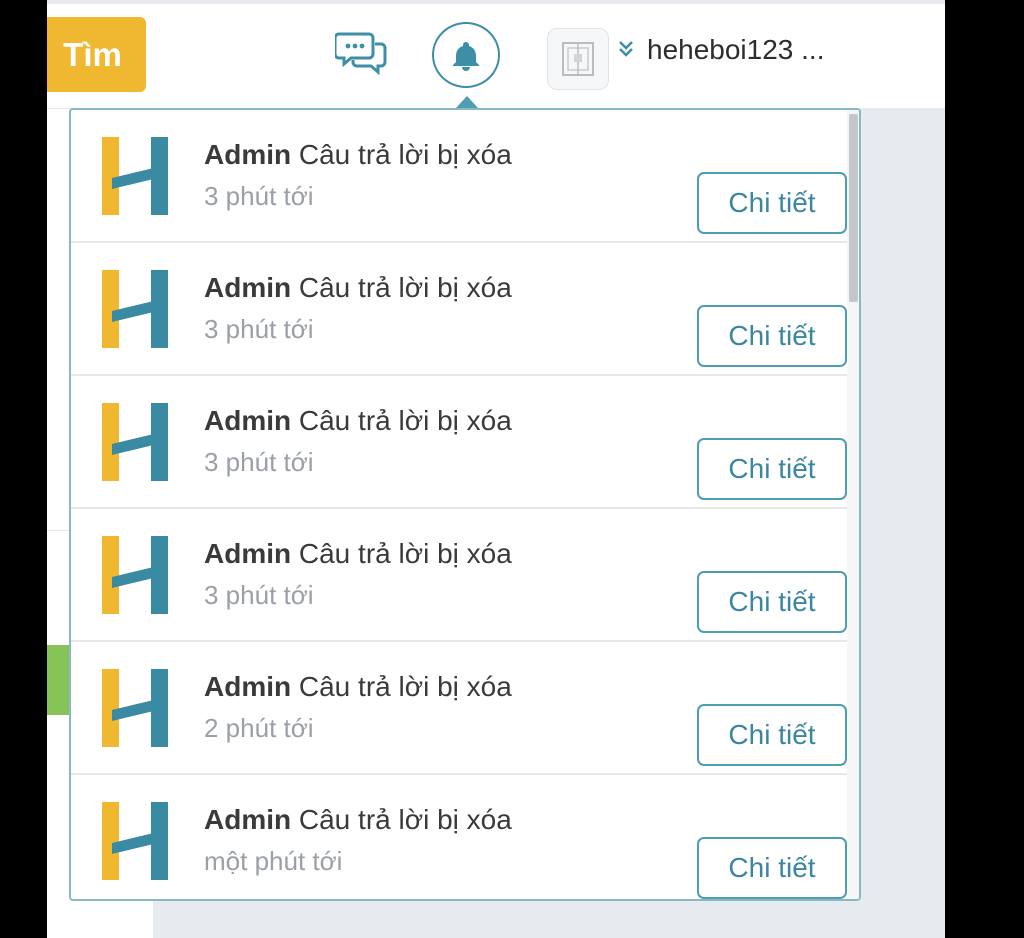 This screenshot has height=938, width=1024. What do you see at coordinates (496, 2) in the screenshot?
I see `top-border` at bounding box center [496, 2].